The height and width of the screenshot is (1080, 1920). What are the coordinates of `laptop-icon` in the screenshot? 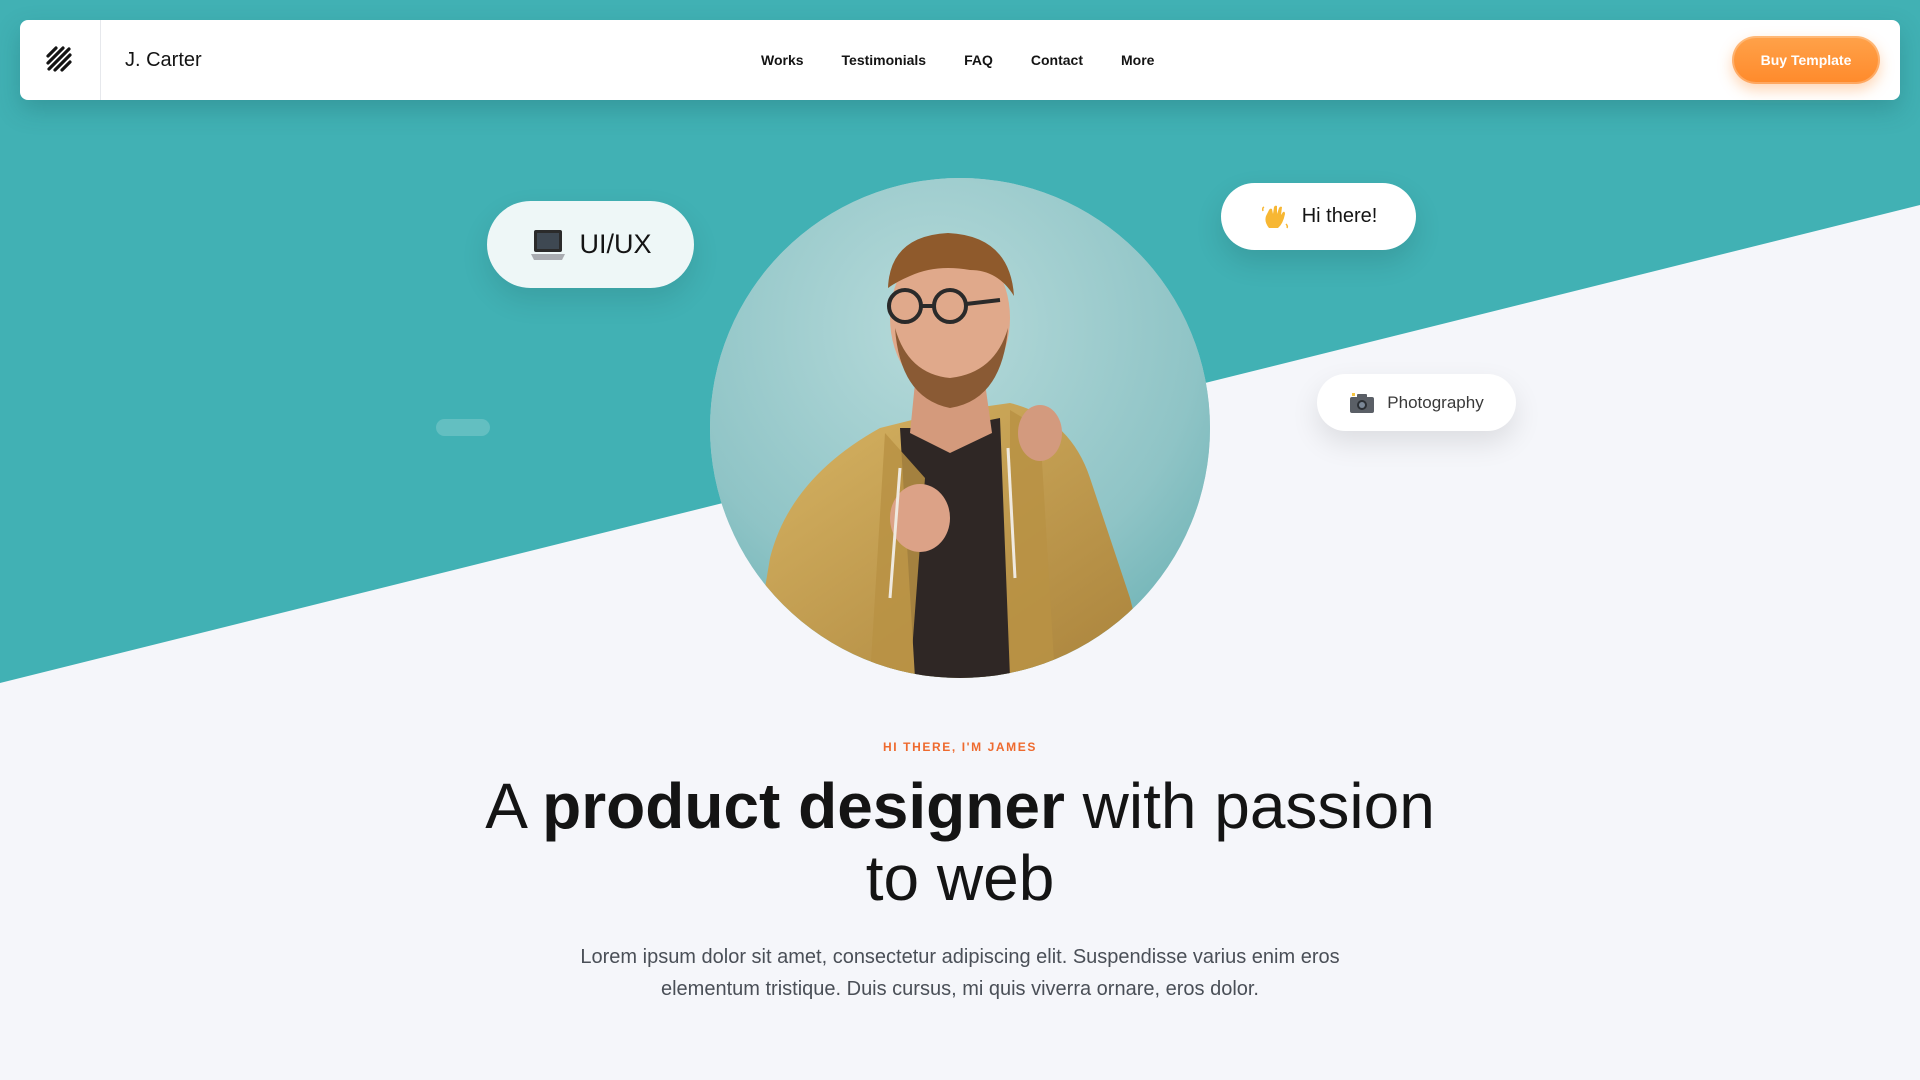 It's located at (548, 245).